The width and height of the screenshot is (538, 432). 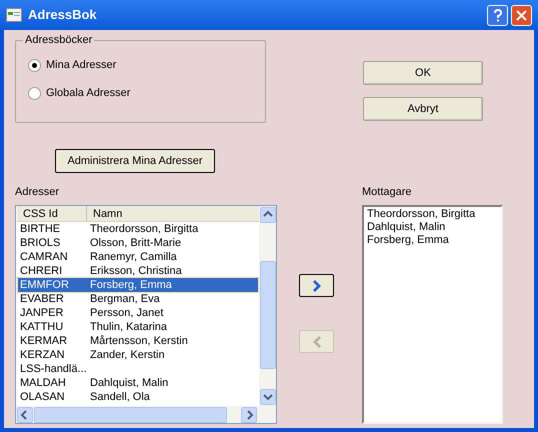 I want to click on scroll-right-button, so click(x=249, y=414).